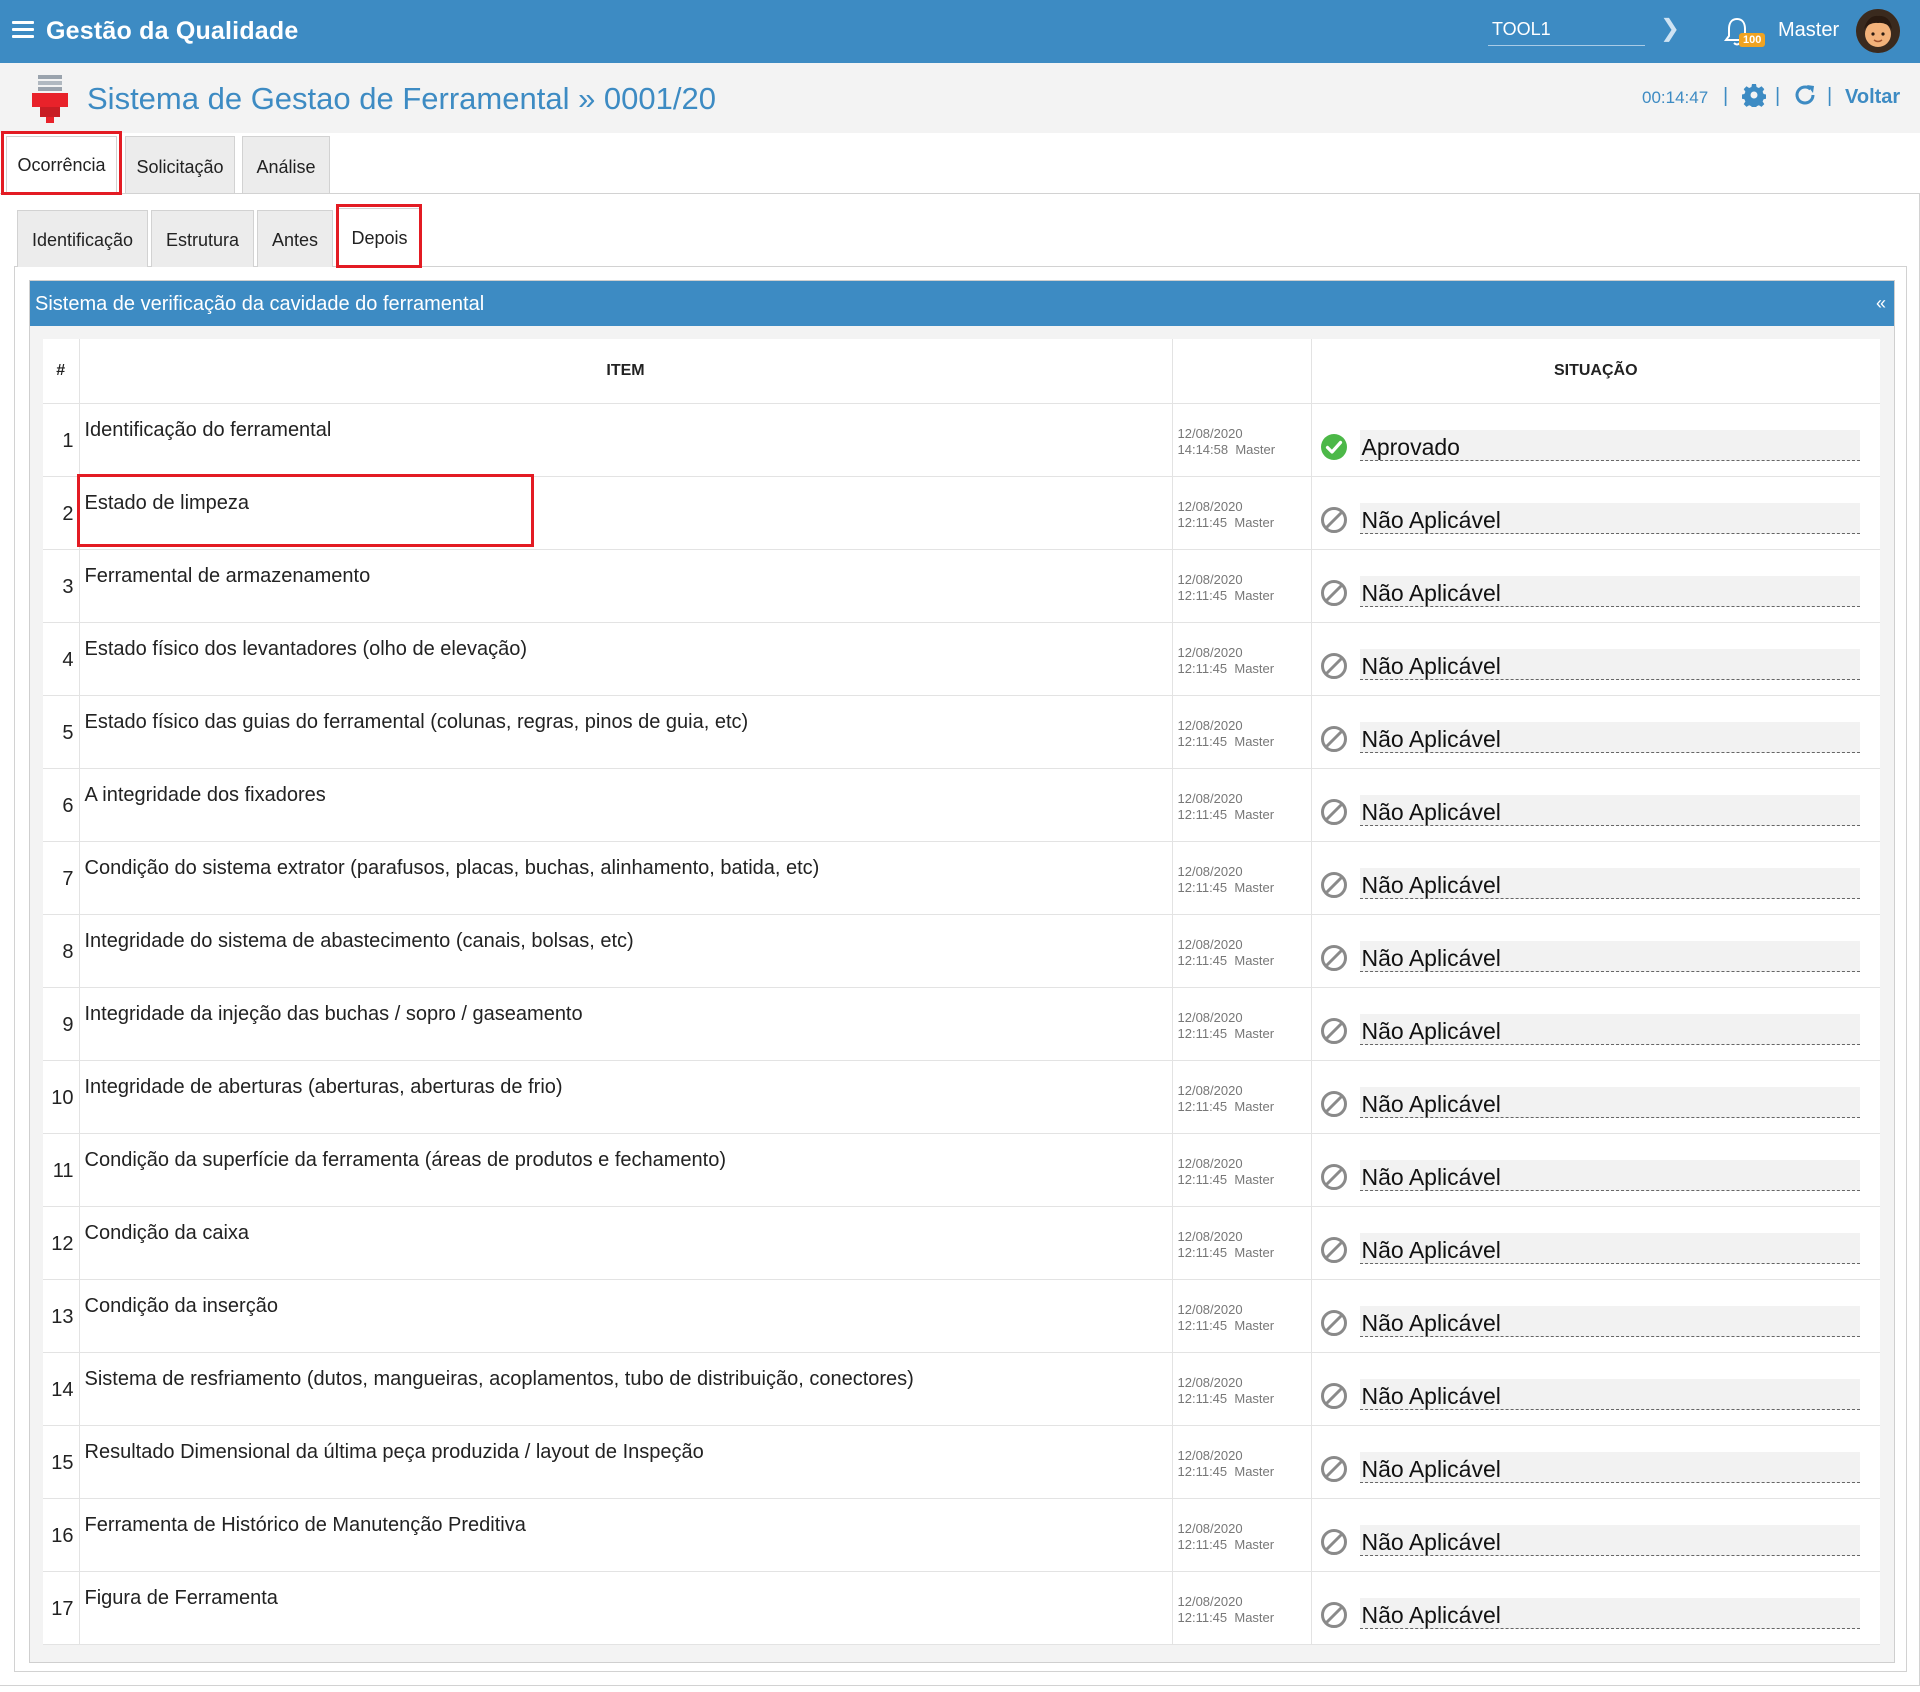 Image resolution: width=1920 pixels, height=1692 pixels. Describe the element at coordinates (1754, 95) in the screenshot. I see `gear-icon` at that location.